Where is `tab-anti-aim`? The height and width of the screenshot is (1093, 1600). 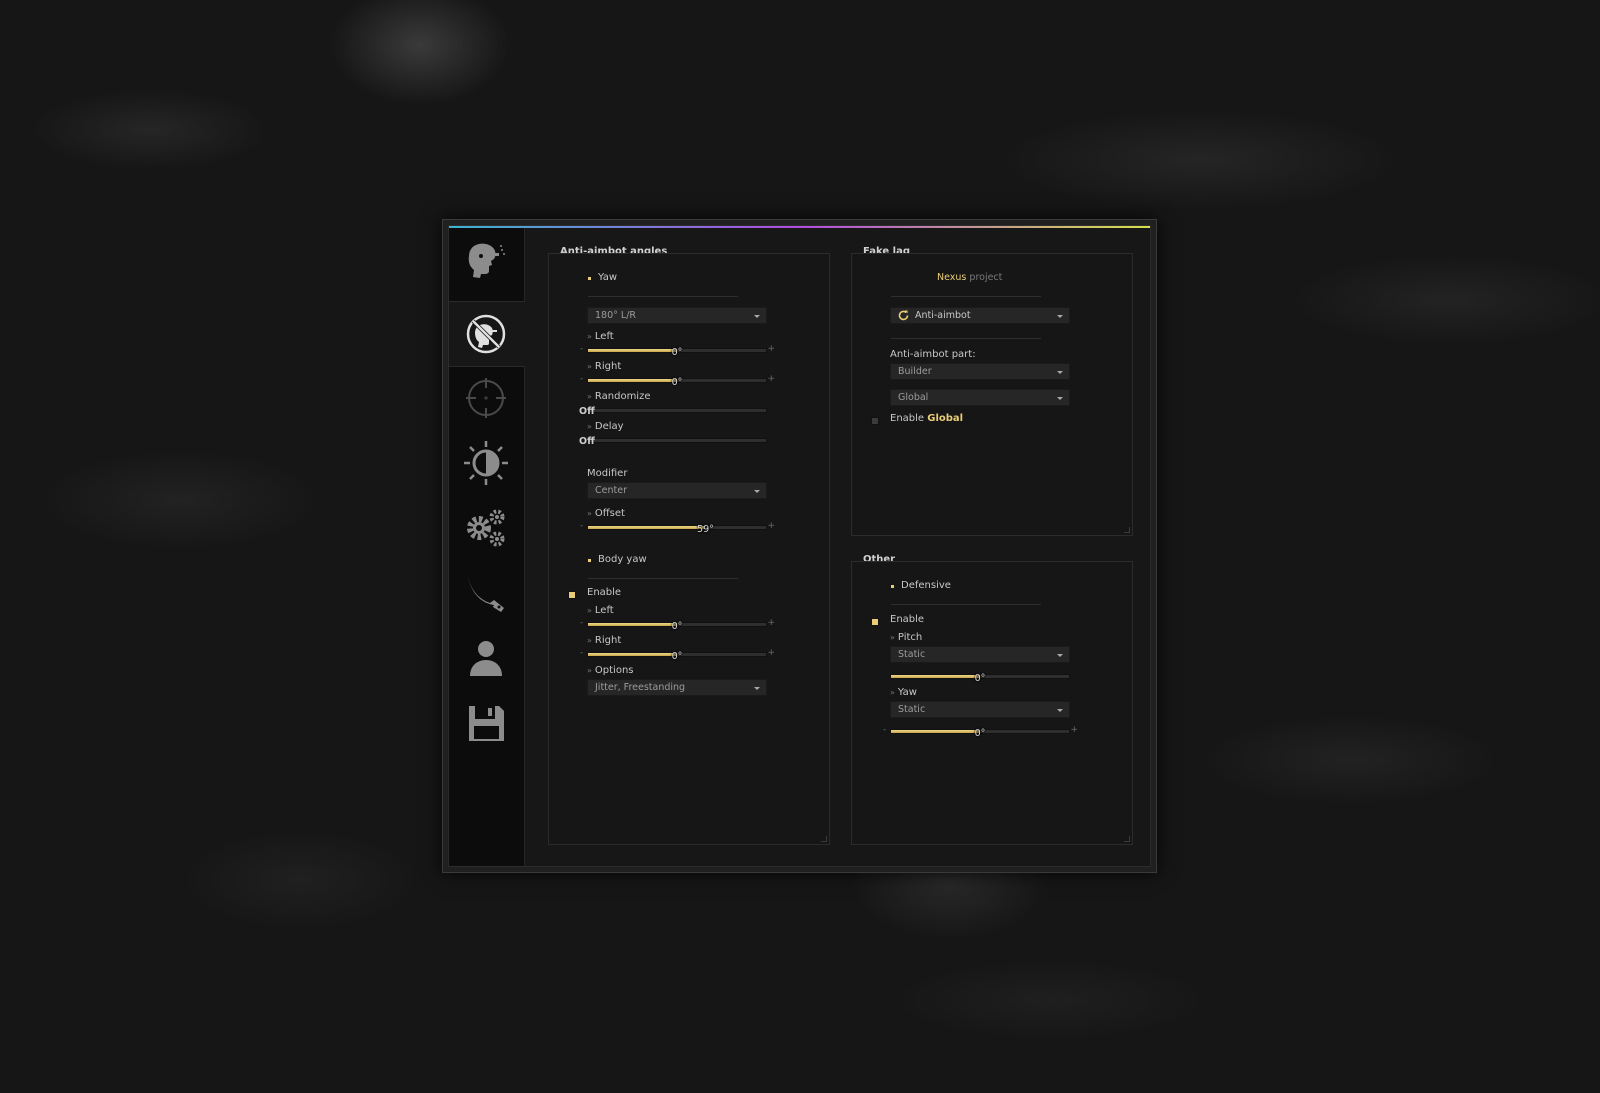
tab-anti-aim is located at coordinates (487, 334).